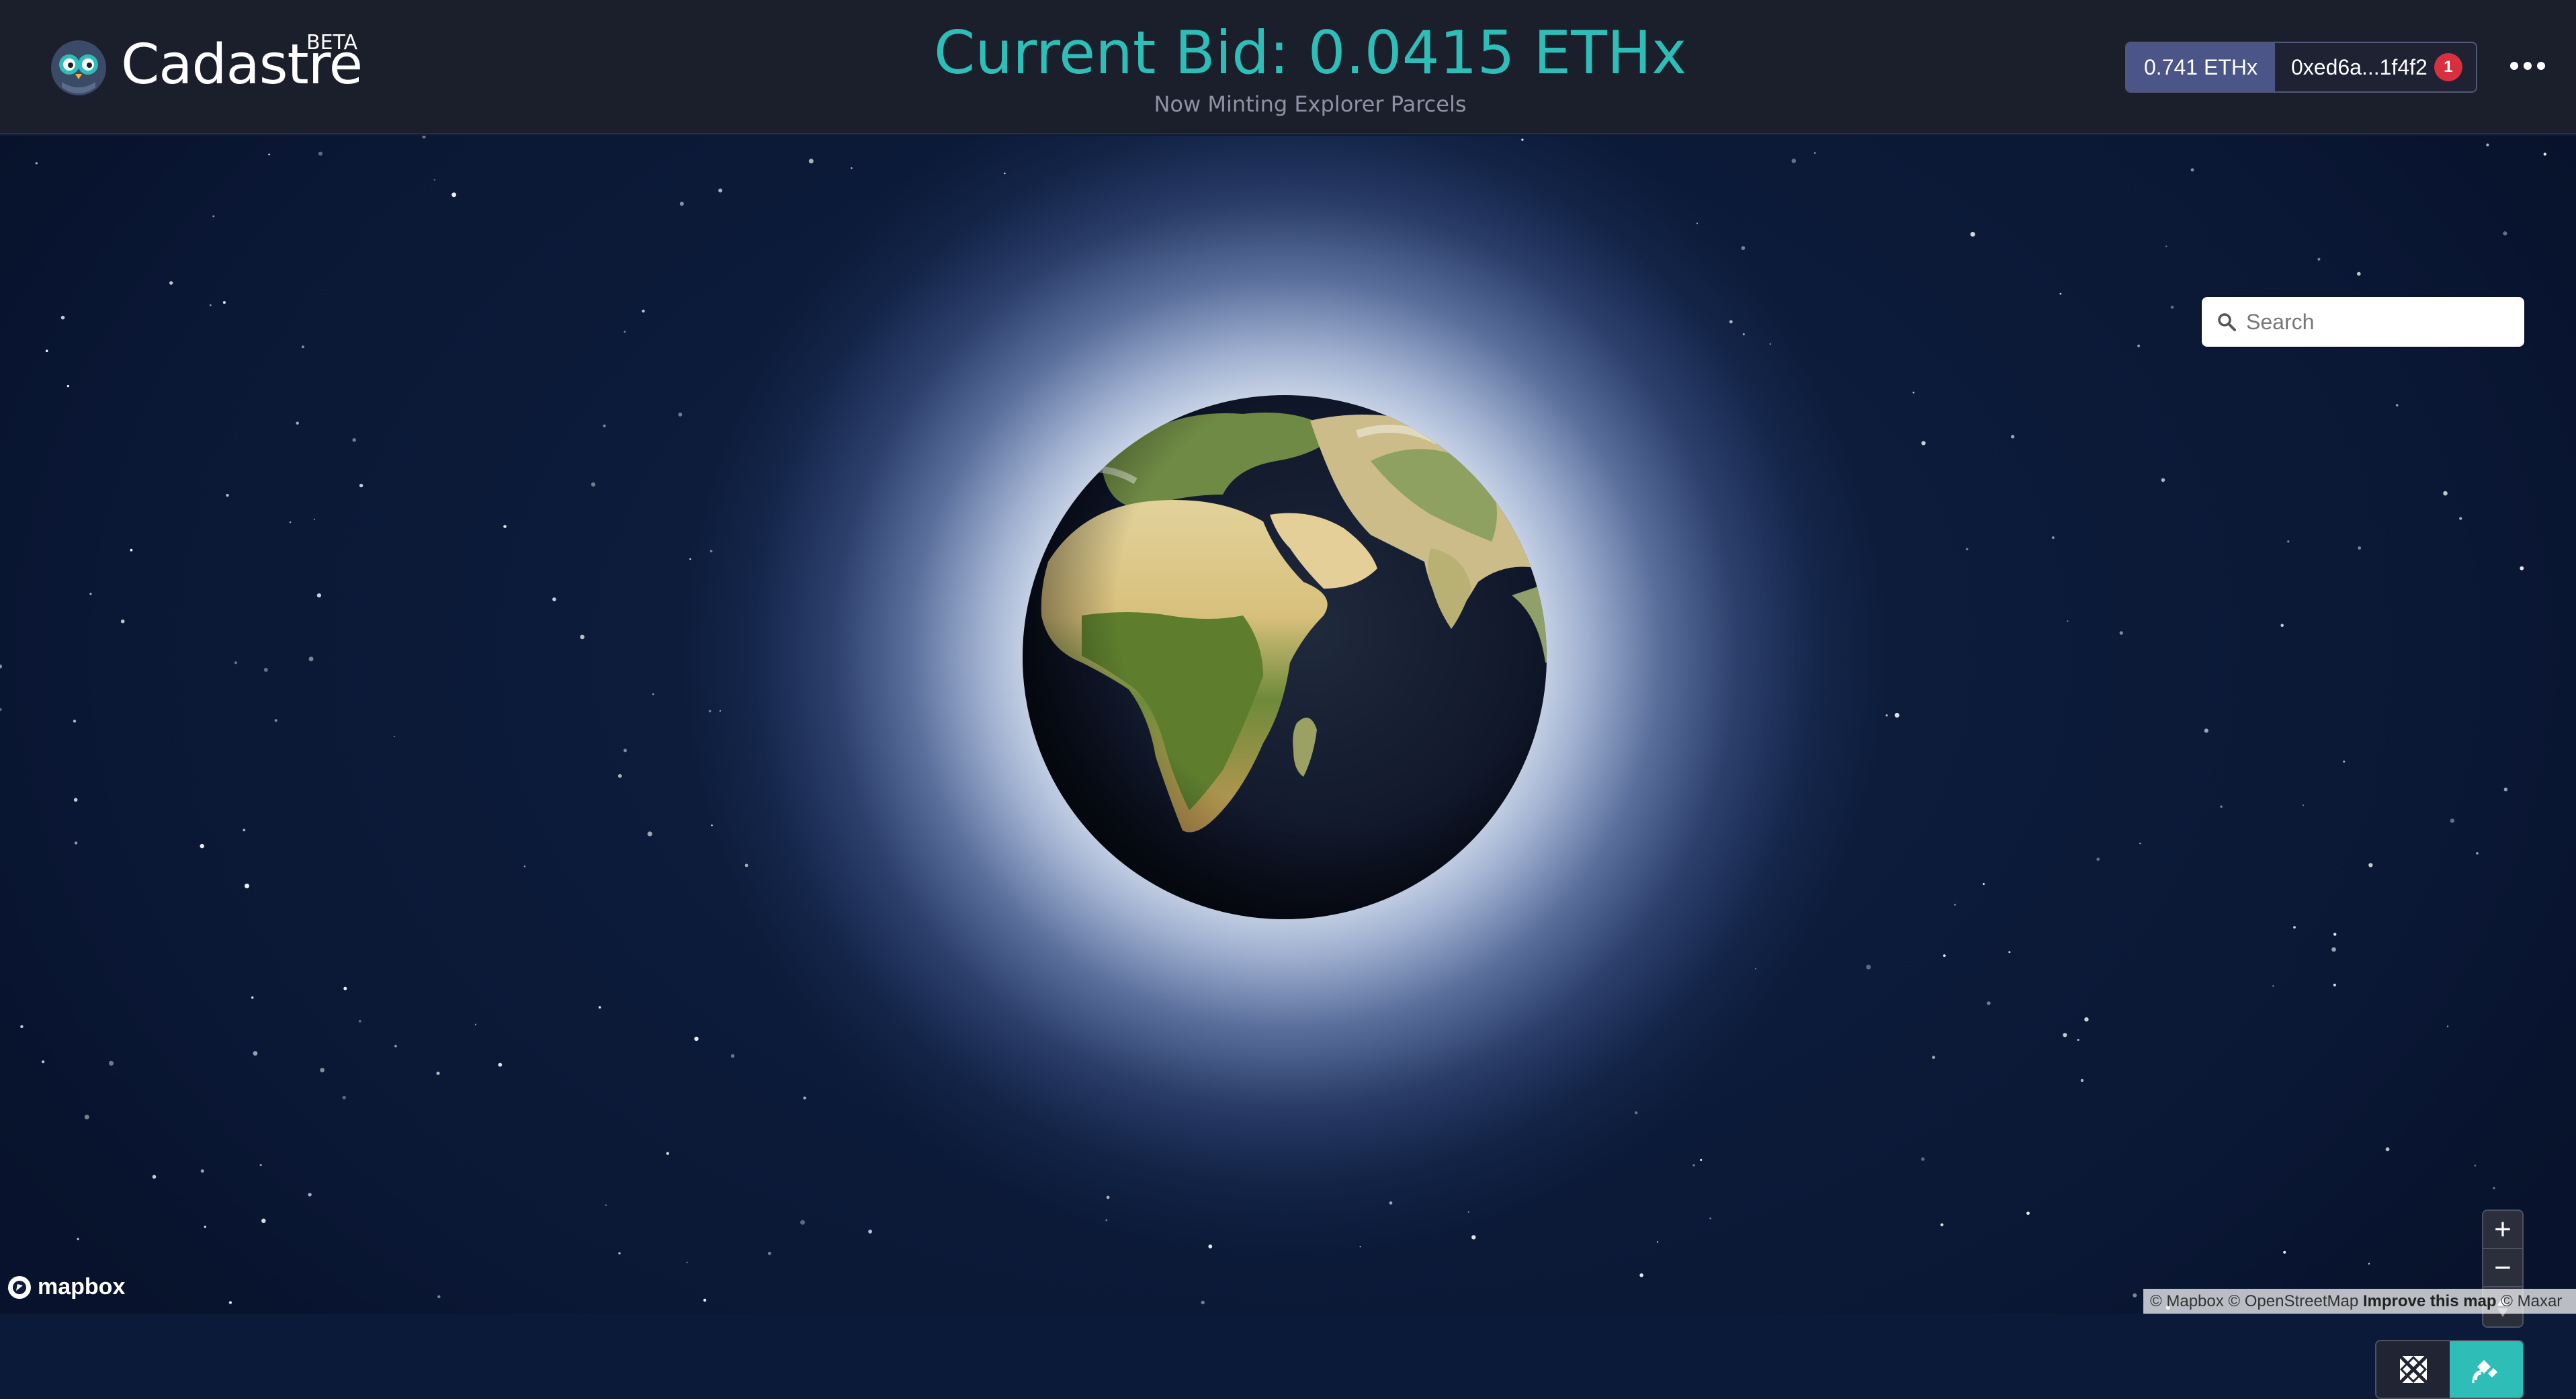 The width and height of the screenshot is (2576, 1399). I want to click on wallet-widget: 0.741 ETHx 0xed6a...1f4f2 1, so click(2301, 67).